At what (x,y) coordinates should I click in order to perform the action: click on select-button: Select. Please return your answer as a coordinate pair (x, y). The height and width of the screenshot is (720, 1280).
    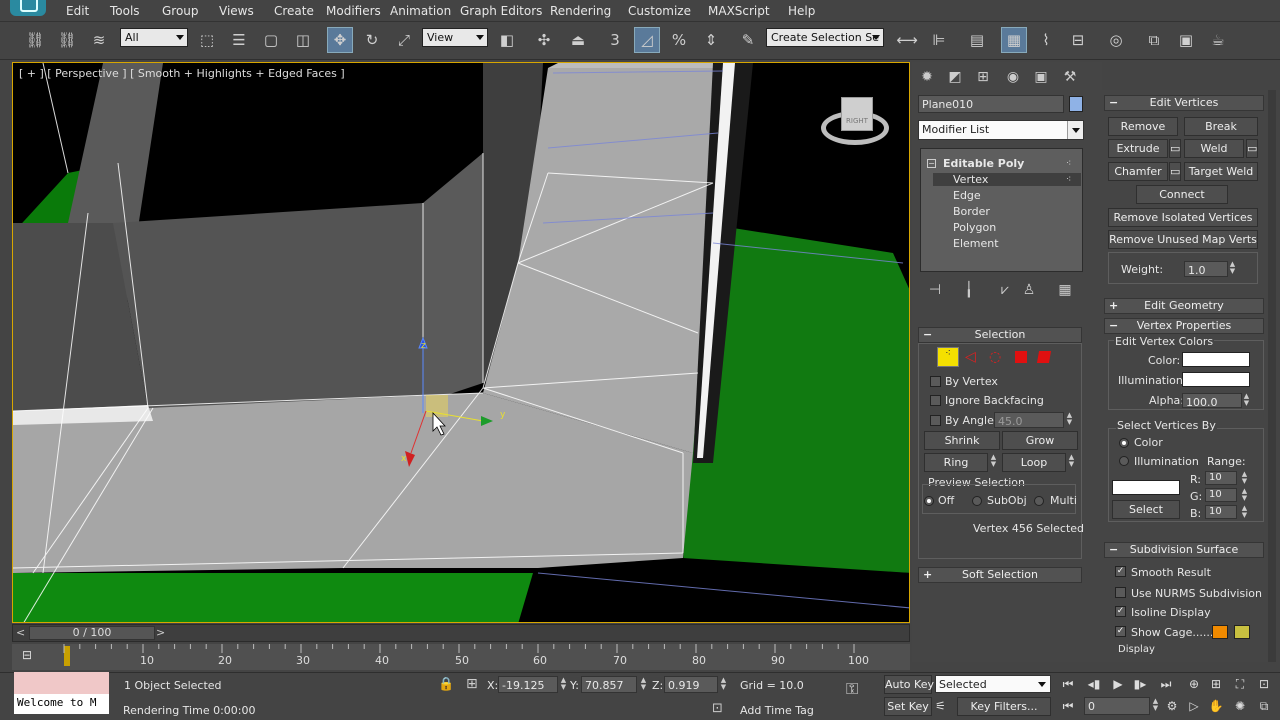
    Looking at the image, I should click on (1146, 509).